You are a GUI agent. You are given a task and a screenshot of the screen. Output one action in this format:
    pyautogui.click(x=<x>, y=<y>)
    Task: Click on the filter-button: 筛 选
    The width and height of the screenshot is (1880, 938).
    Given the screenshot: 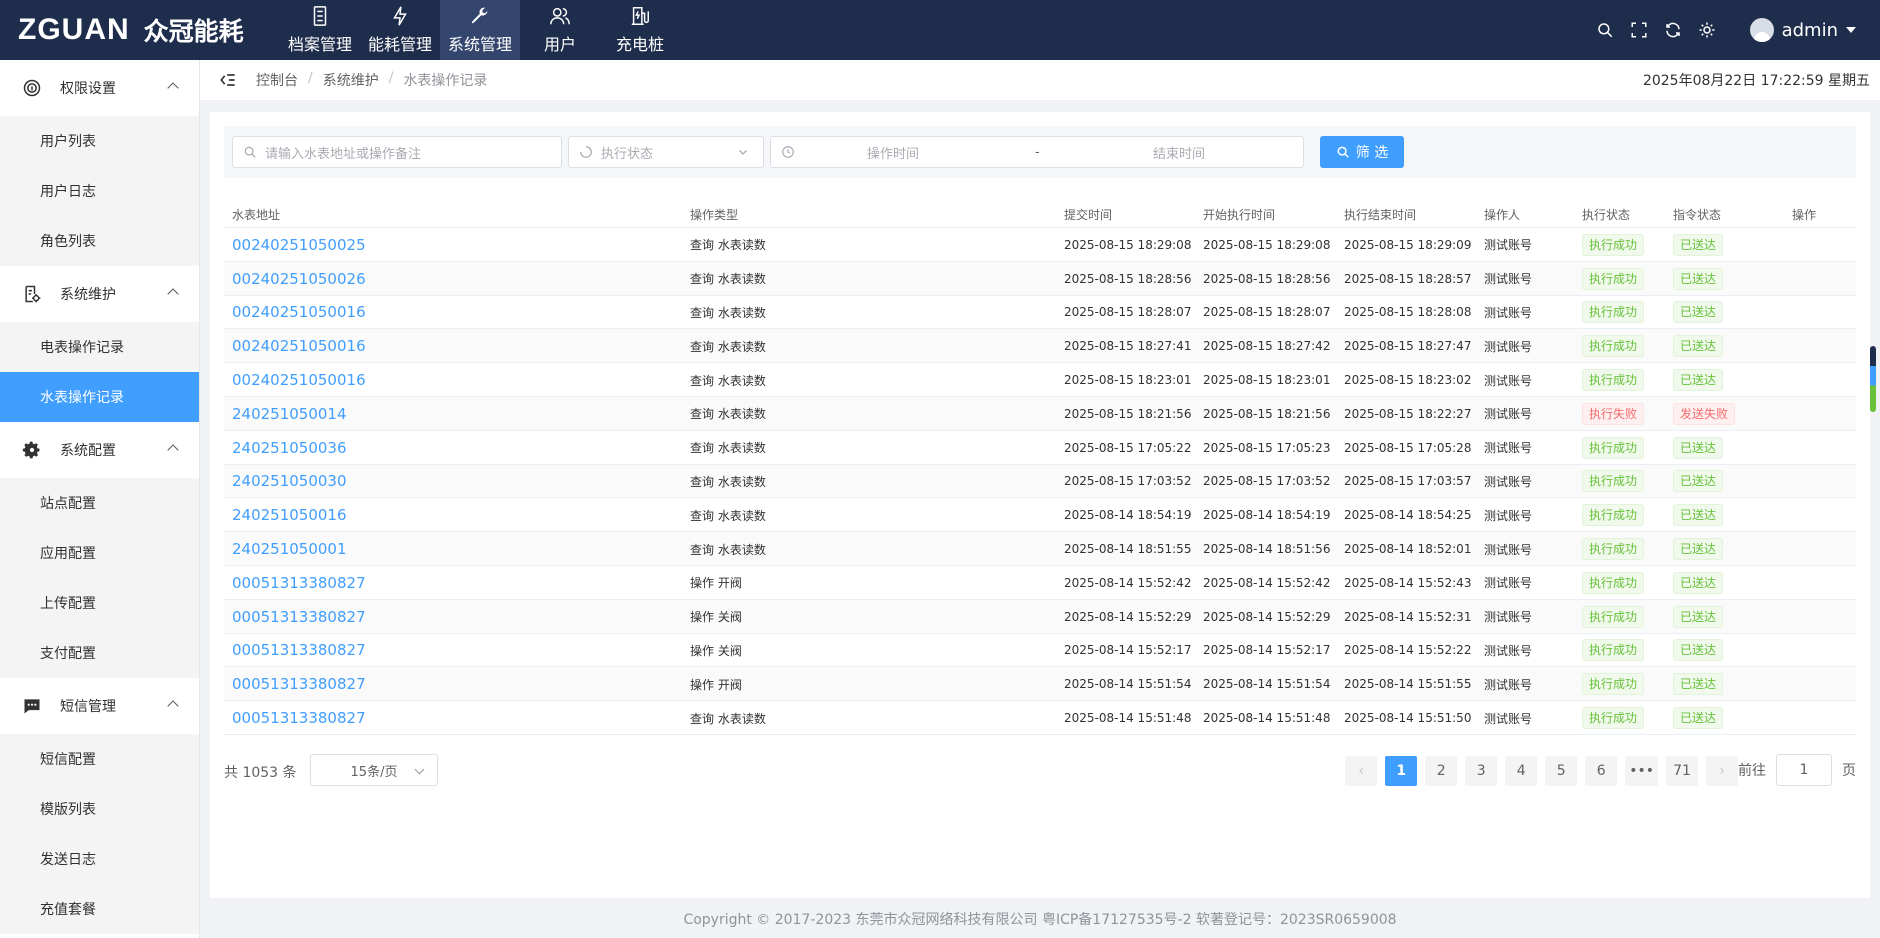 What is the action you would take?
    pyautogui.click(x=1362, y=152)
    